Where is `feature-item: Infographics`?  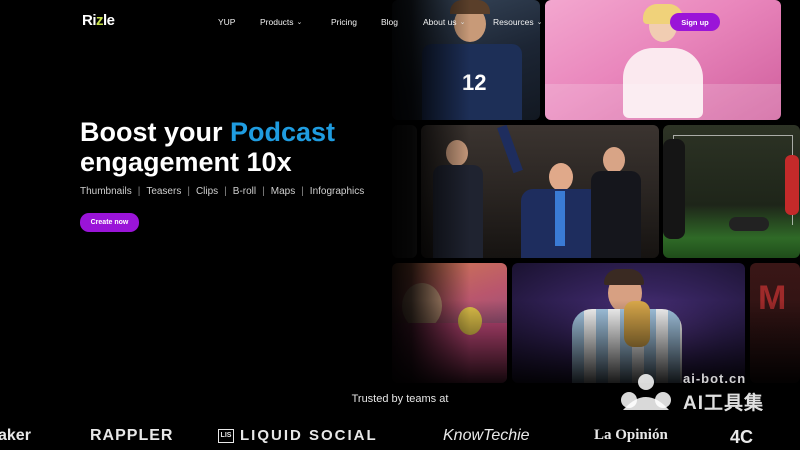
feature-item: Infographics is located at coordinates (337, 191).